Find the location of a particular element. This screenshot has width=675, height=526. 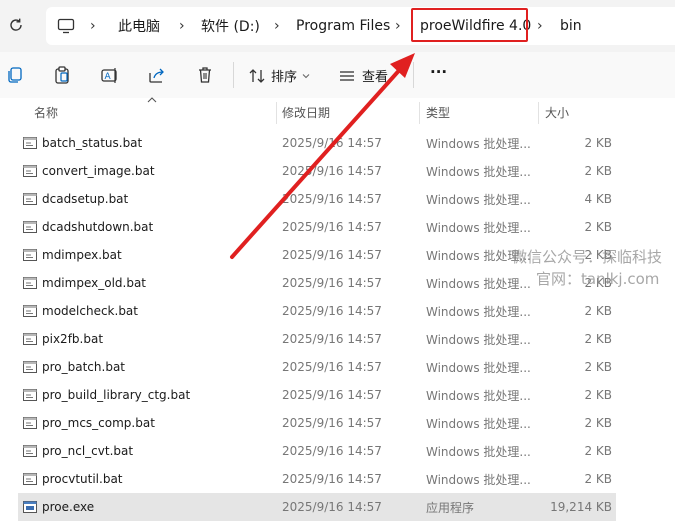

annotation-arrow is located at coordinates (322, 156).